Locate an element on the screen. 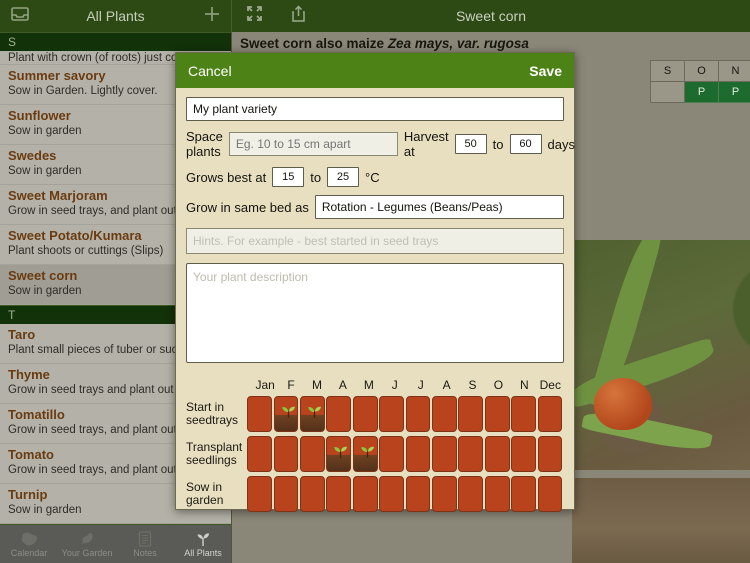  section-header-s: S is located at coordinates (115, 41).